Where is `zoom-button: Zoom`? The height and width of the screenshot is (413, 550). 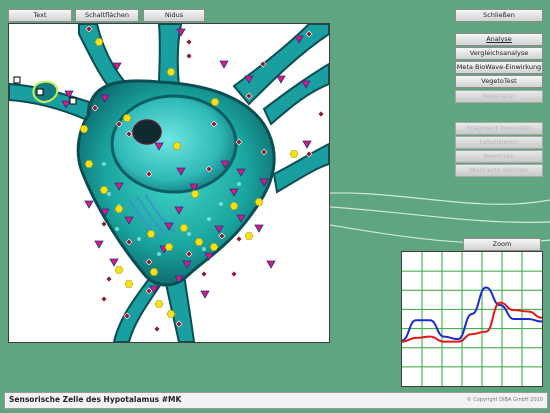
zoom-button: Zoom is located at coordinates (502, 244).